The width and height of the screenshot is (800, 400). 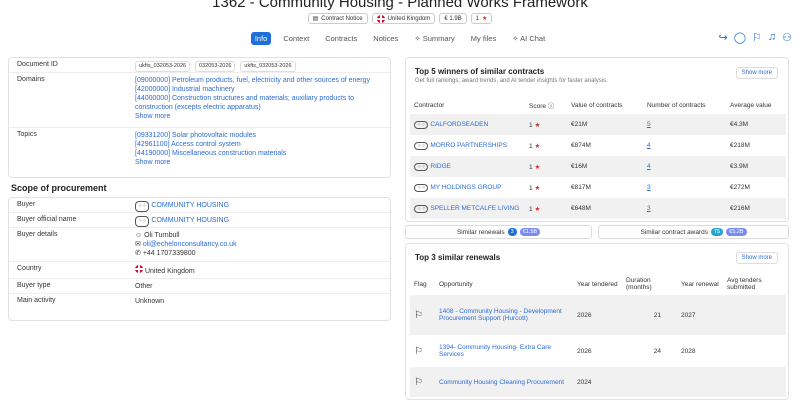 I want to click on opportunity-link: Community Housing Cleaning Procurement, so click(x=501, y=382).